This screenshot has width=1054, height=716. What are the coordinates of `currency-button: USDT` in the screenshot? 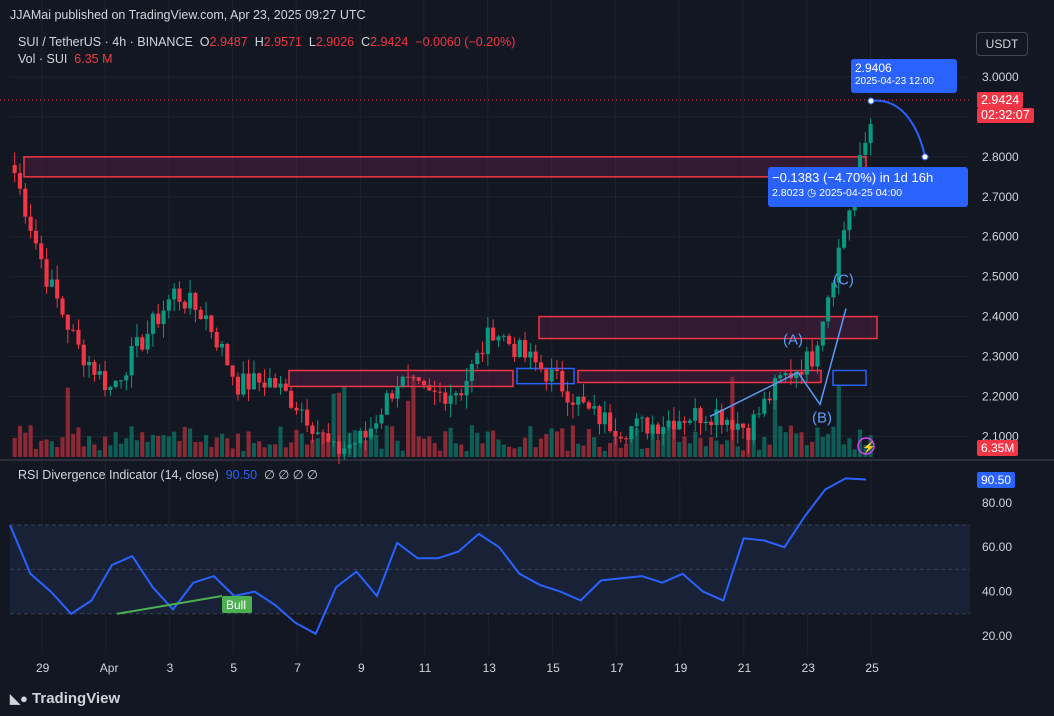 It's located at (1002, 44).